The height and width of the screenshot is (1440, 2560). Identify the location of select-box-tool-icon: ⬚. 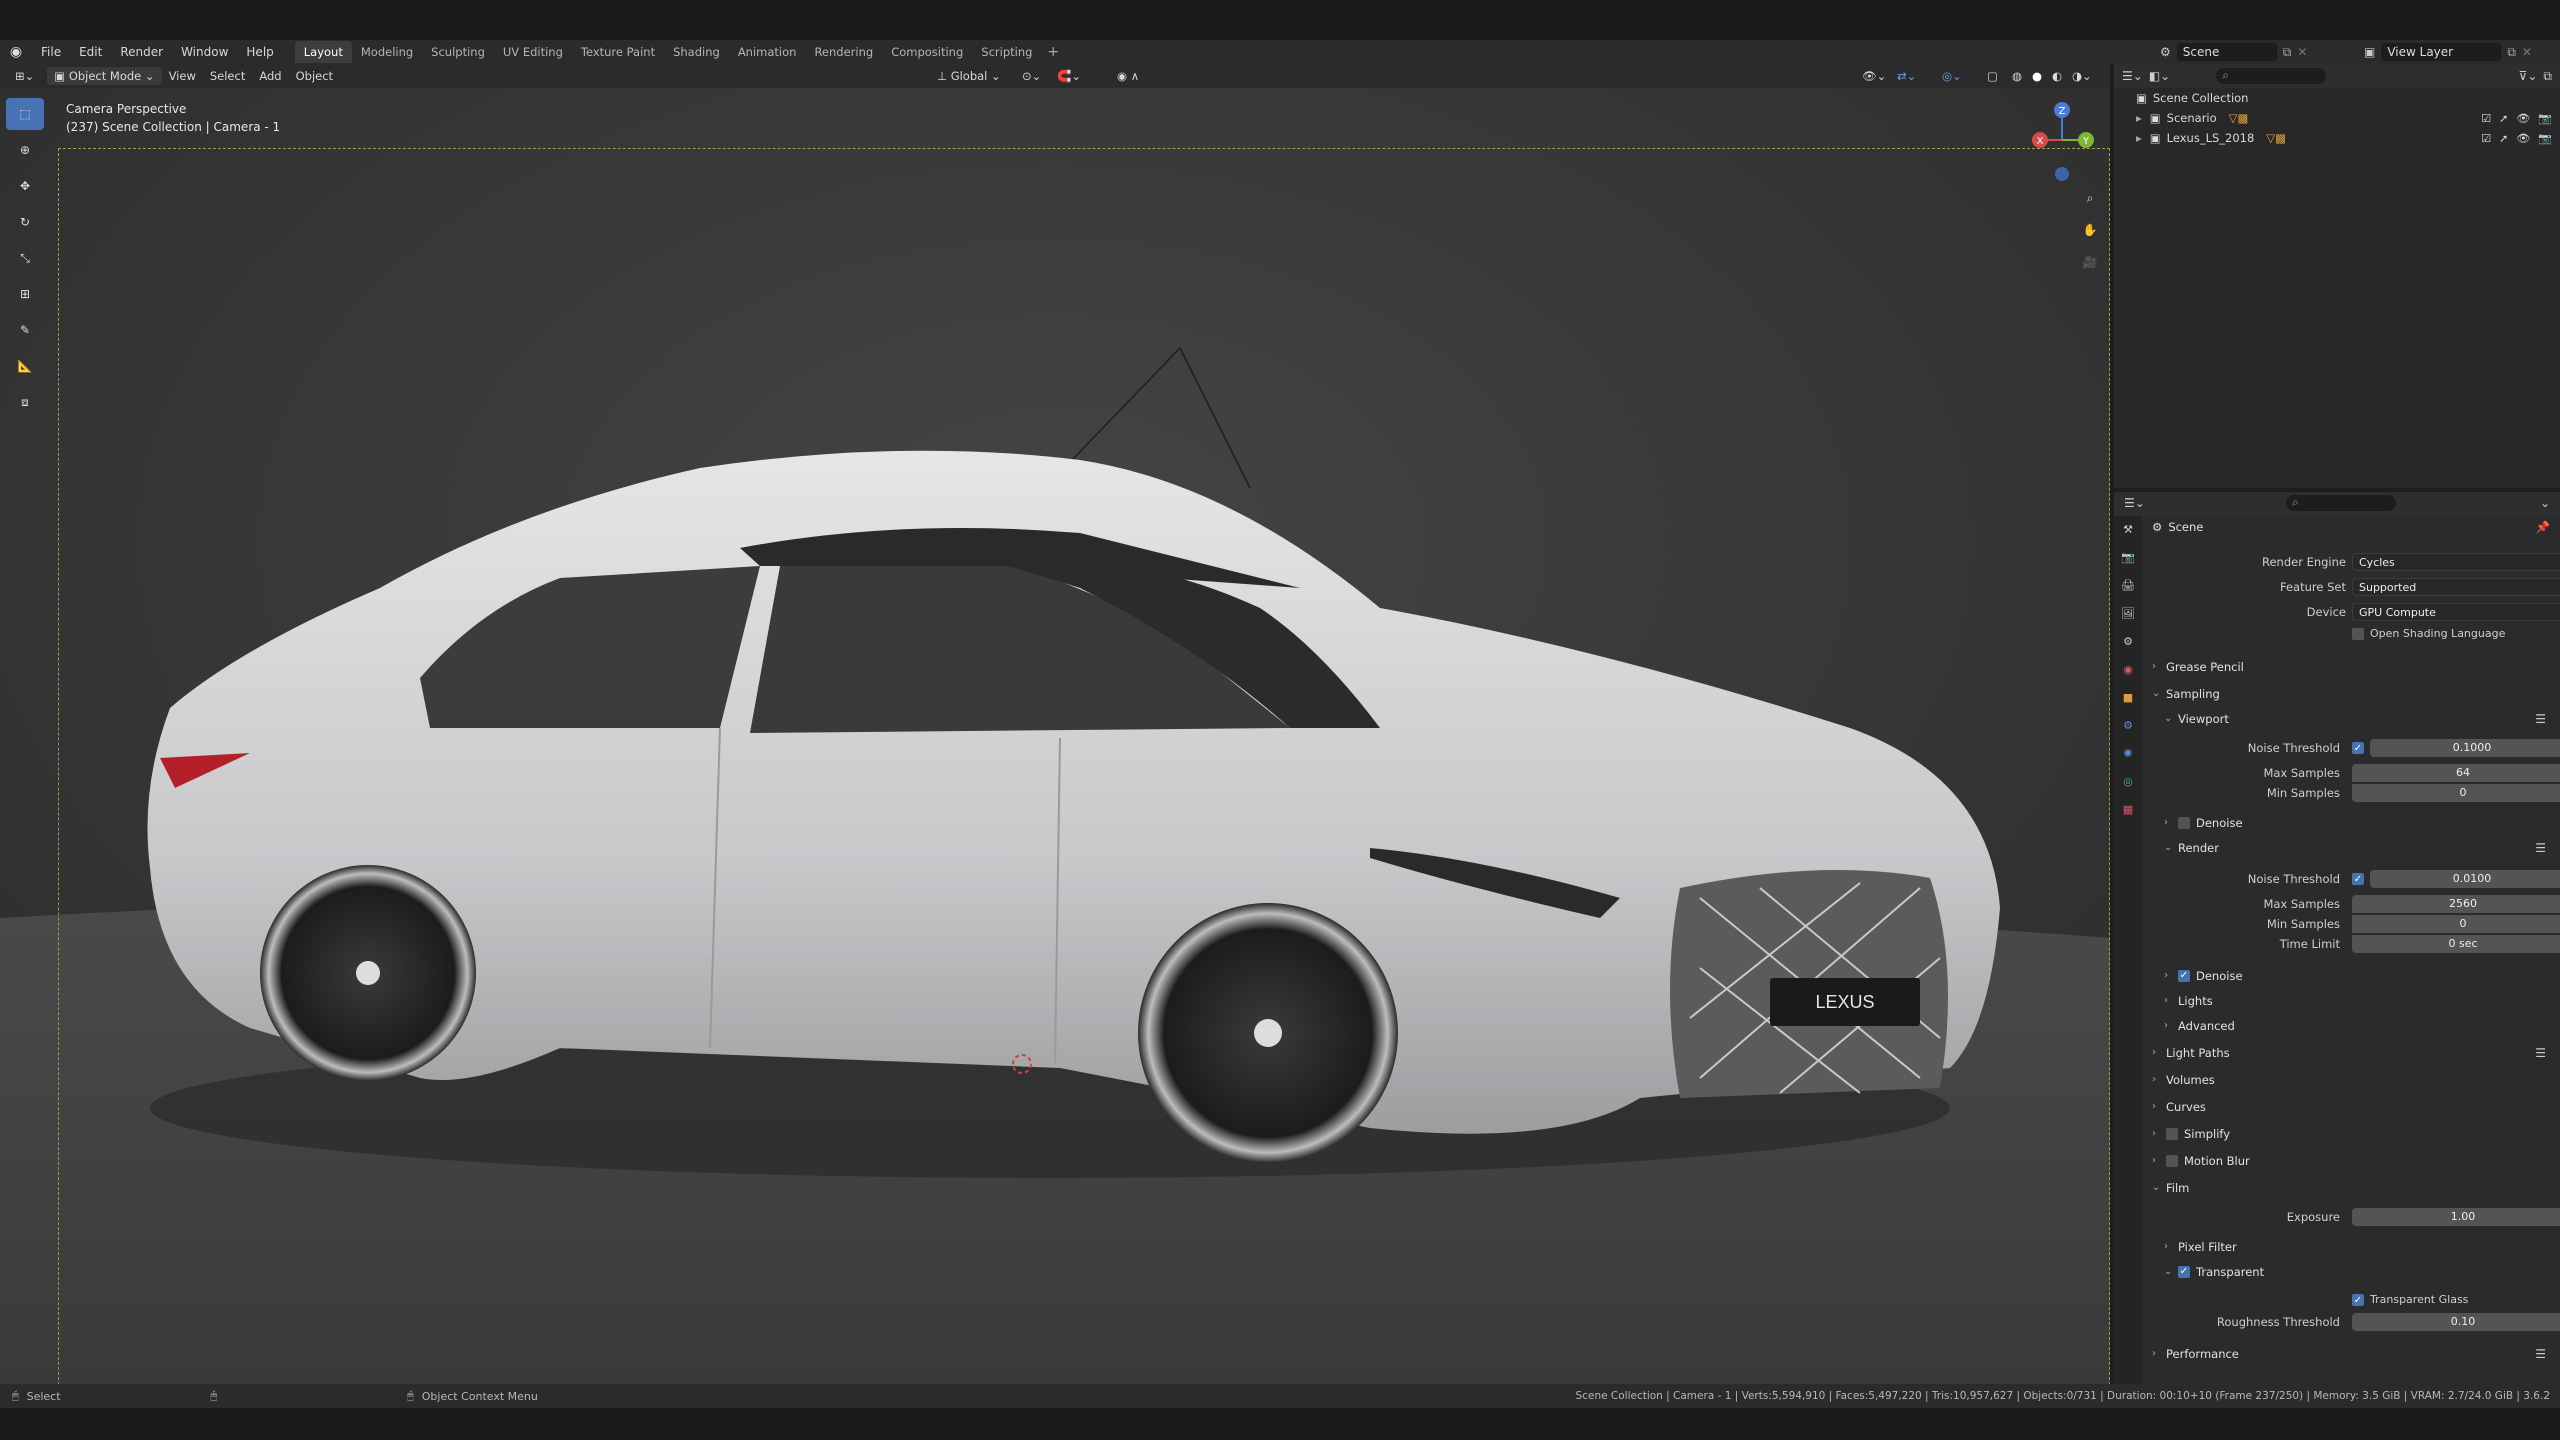
(25, 114).